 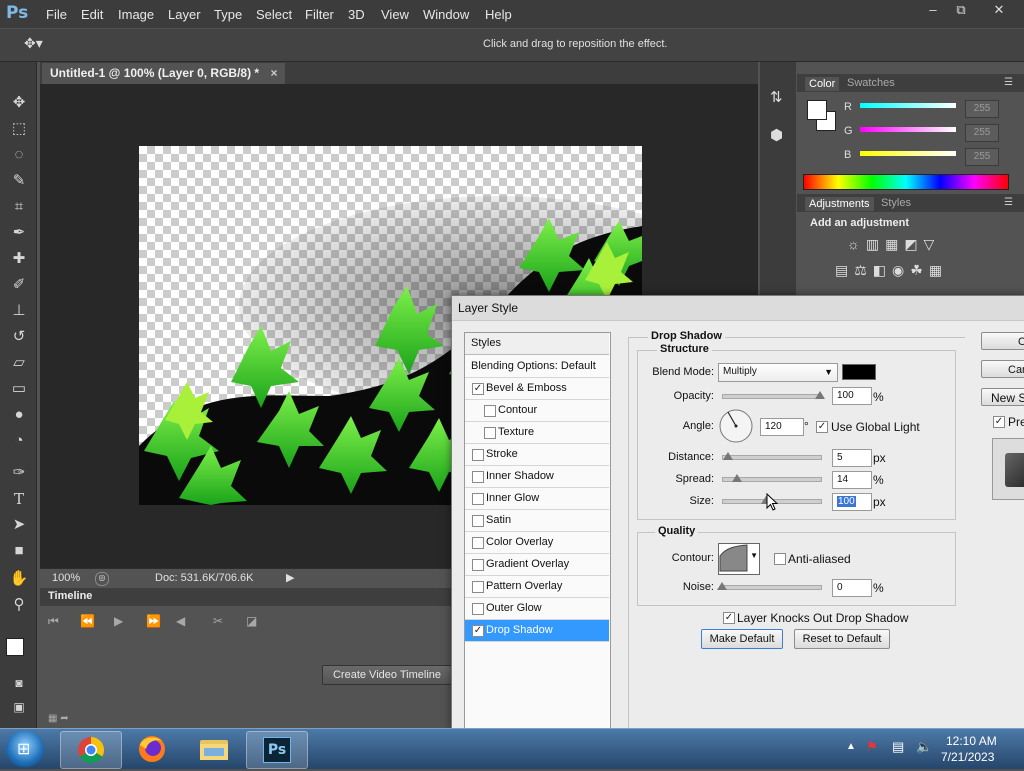 I want to click on quick-select-tool-icon: ✎, so click(x=19, y=181).